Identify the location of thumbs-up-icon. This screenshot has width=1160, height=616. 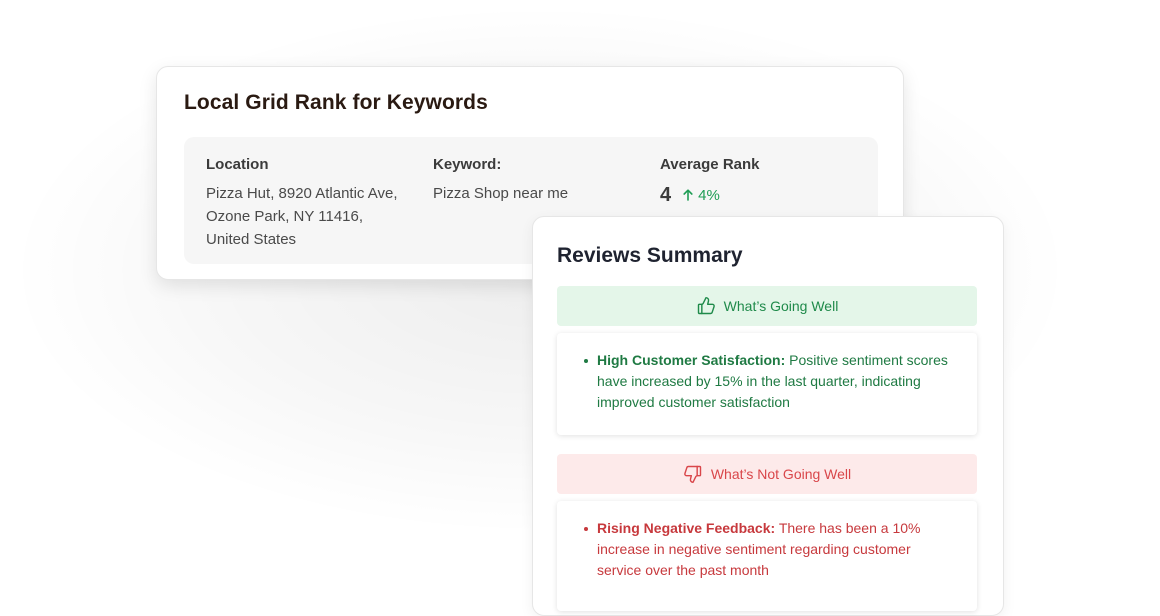
(706, 306).